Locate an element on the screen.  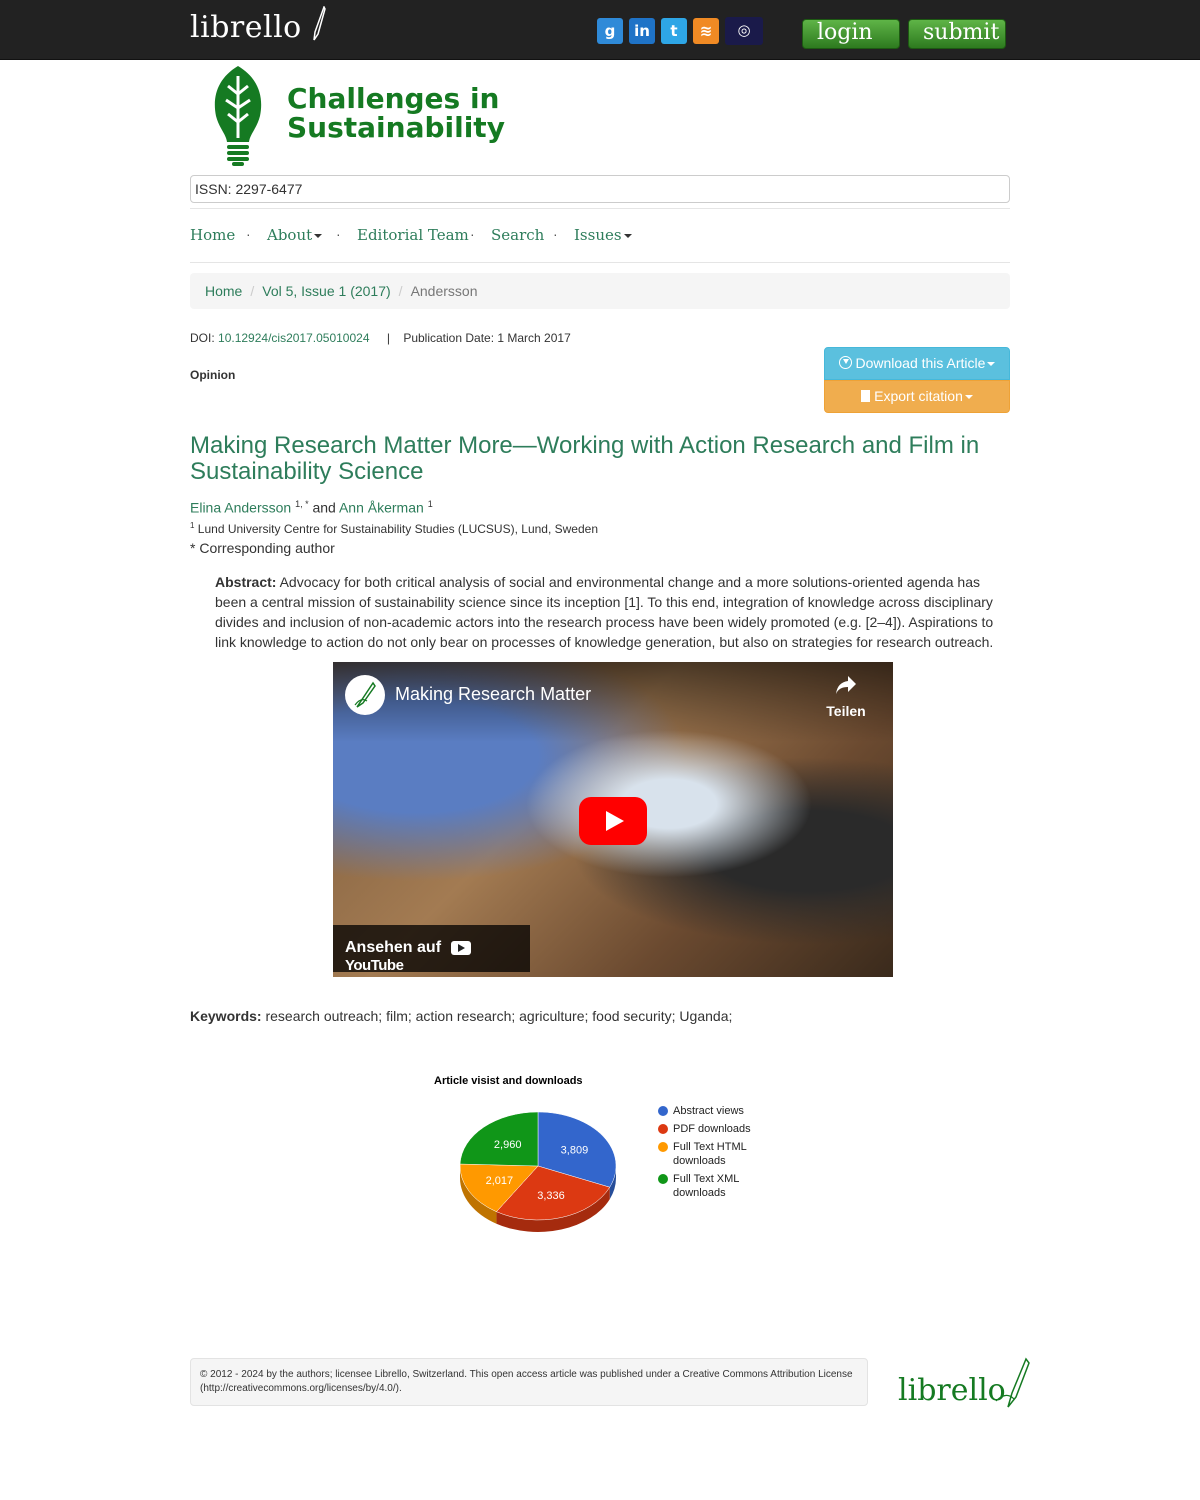
legend-item: Full Text XML downloads is located at coordinates (718, 1186).